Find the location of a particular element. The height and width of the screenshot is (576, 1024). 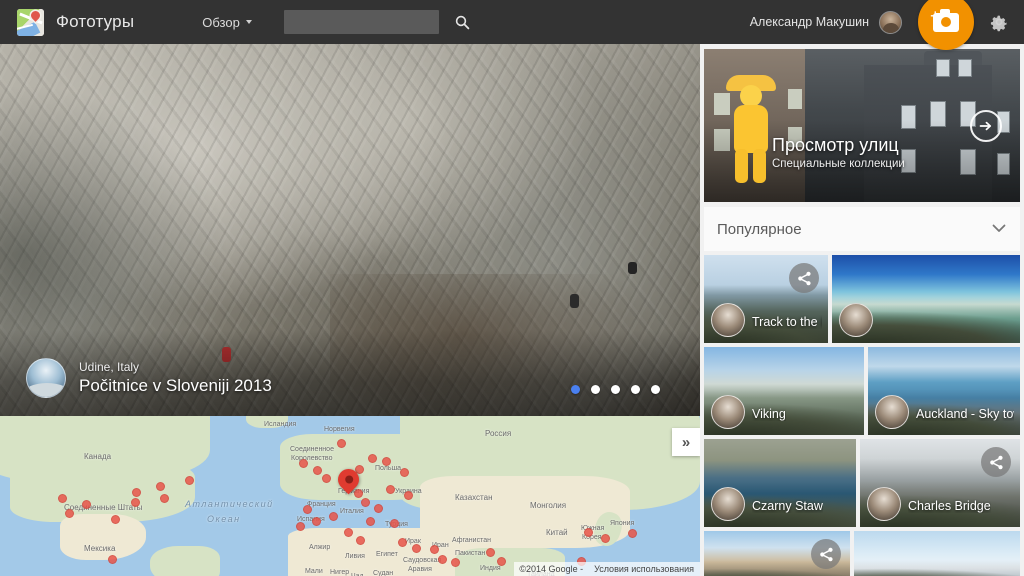

street-view-promo-card: Просмотр улиц Специальные коллекции is located at coordinates (862, 125).